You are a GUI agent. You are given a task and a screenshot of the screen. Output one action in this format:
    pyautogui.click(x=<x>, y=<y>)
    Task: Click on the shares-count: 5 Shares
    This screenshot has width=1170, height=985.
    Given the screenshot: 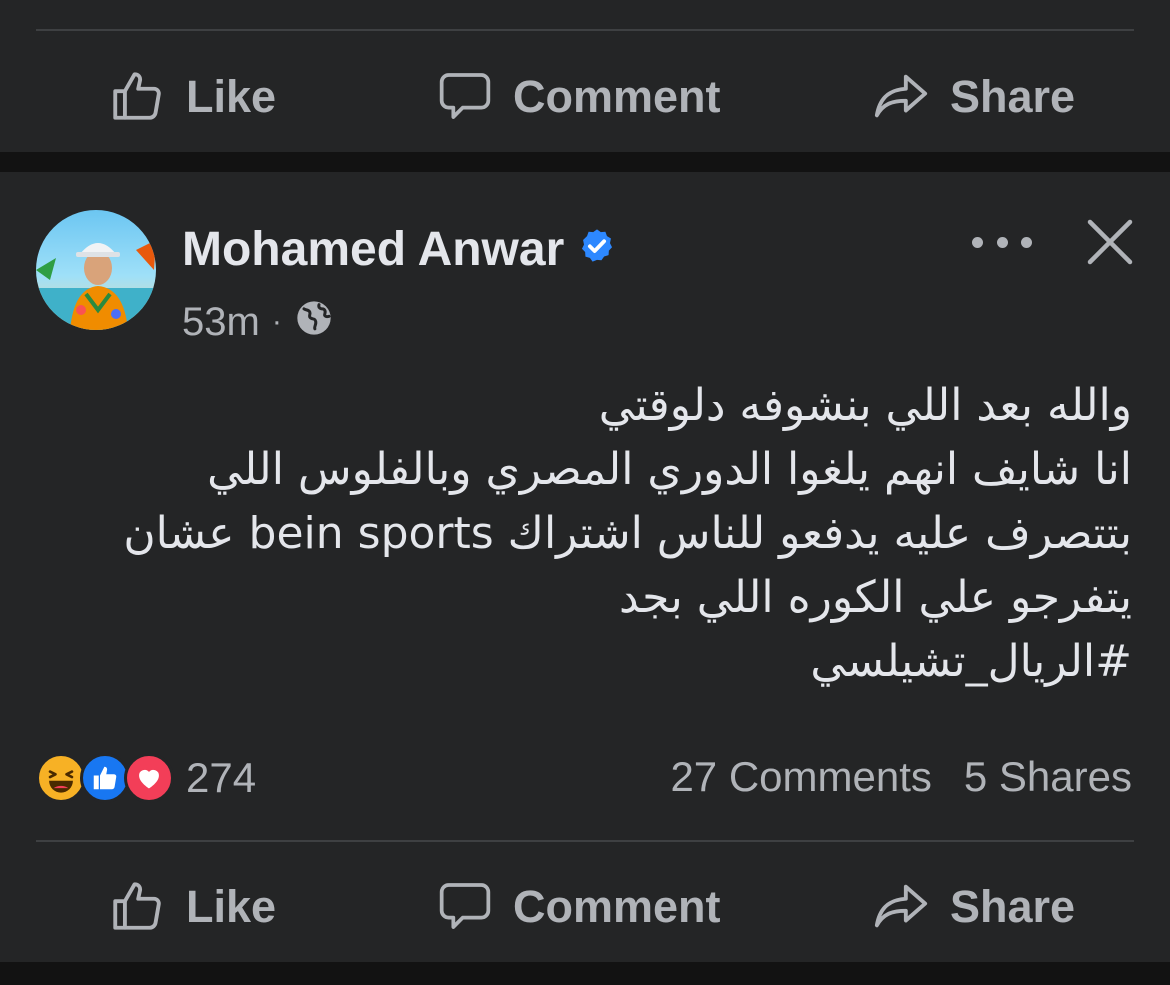 What is the action you would take?
    pyautogui.click(x=1048, y=777)
    